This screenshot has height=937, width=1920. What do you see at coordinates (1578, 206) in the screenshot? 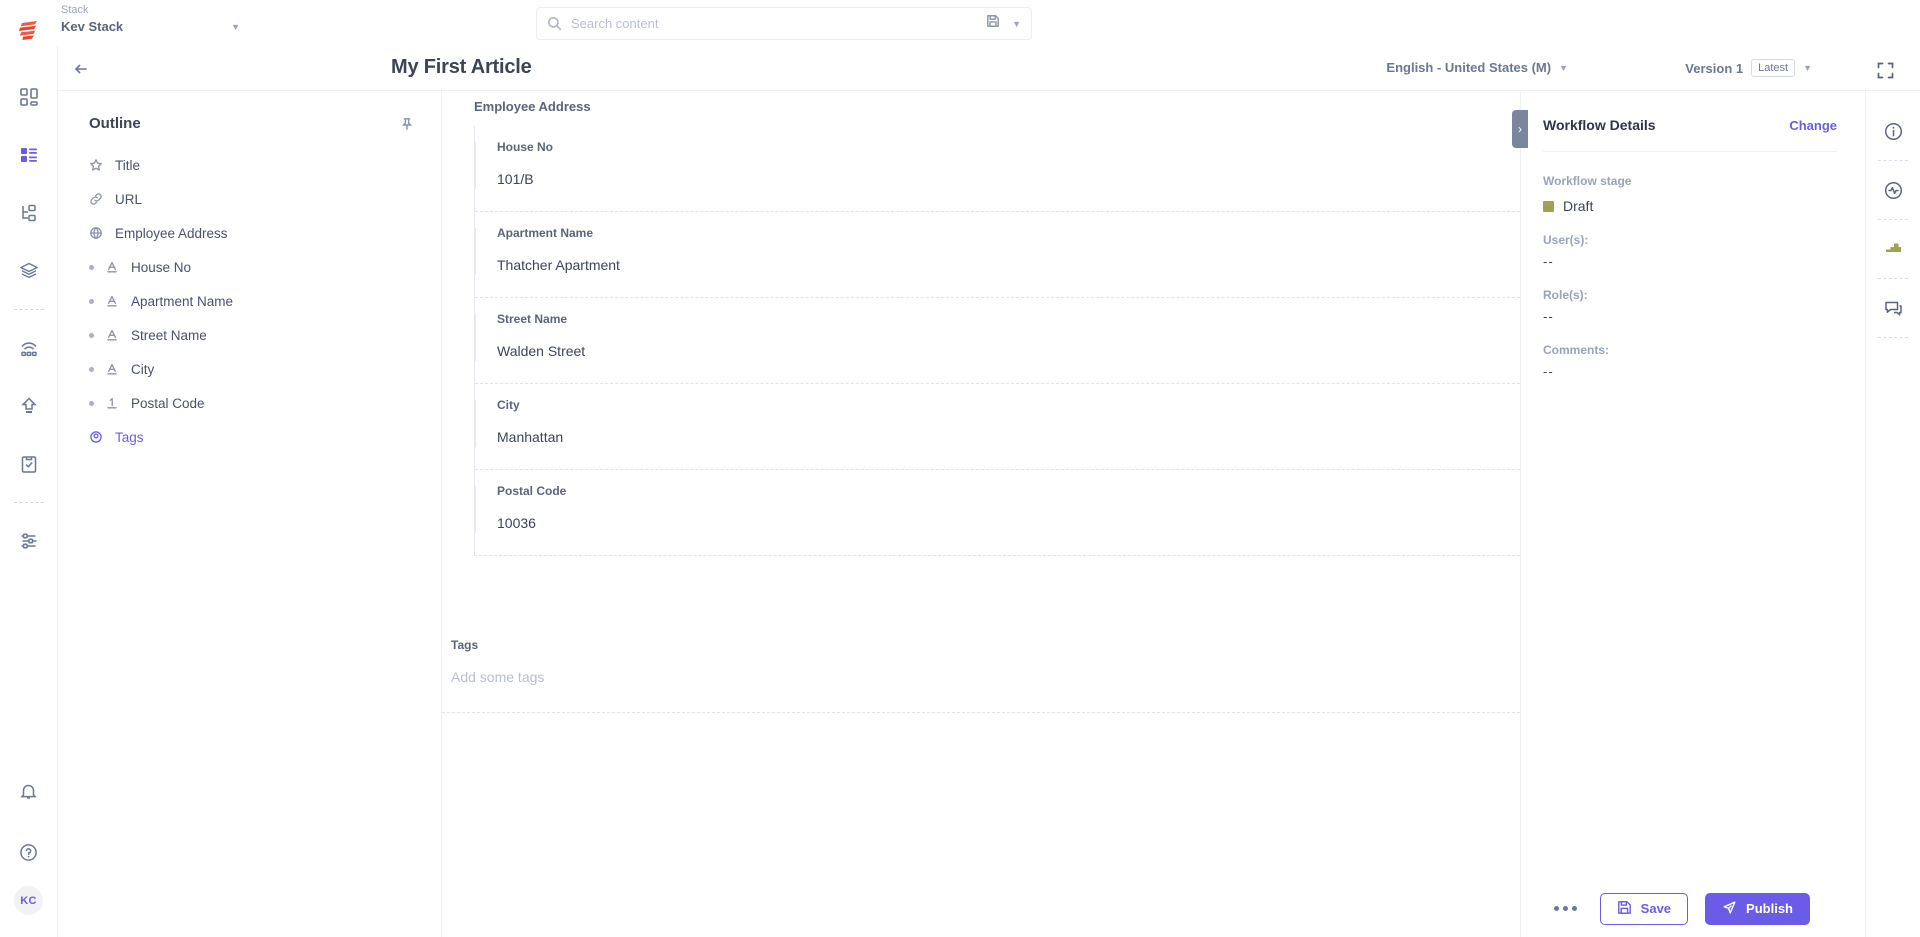
I see `workflow-stage-text: Draft` at bounding box center [1578, 206].